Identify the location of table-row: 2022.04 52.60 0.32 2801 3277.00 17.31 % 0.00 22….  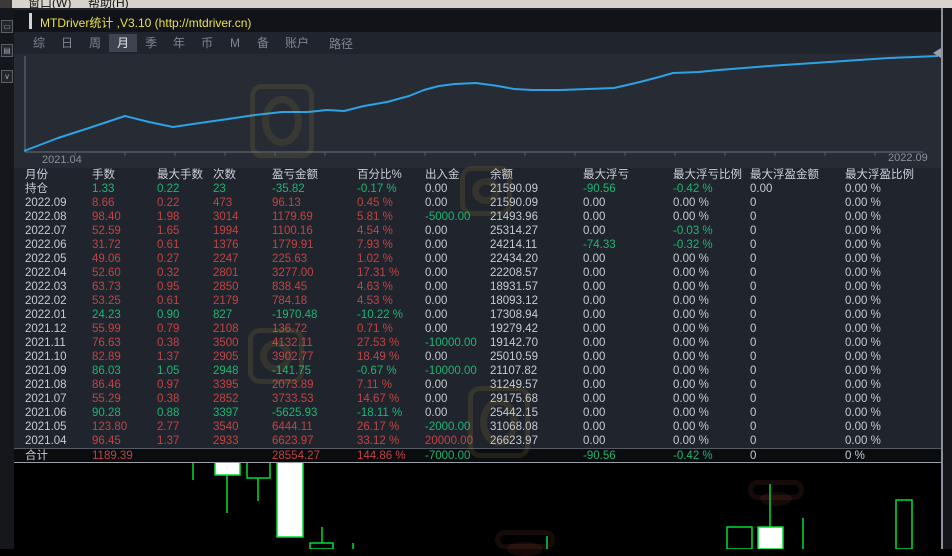
(477, 273).